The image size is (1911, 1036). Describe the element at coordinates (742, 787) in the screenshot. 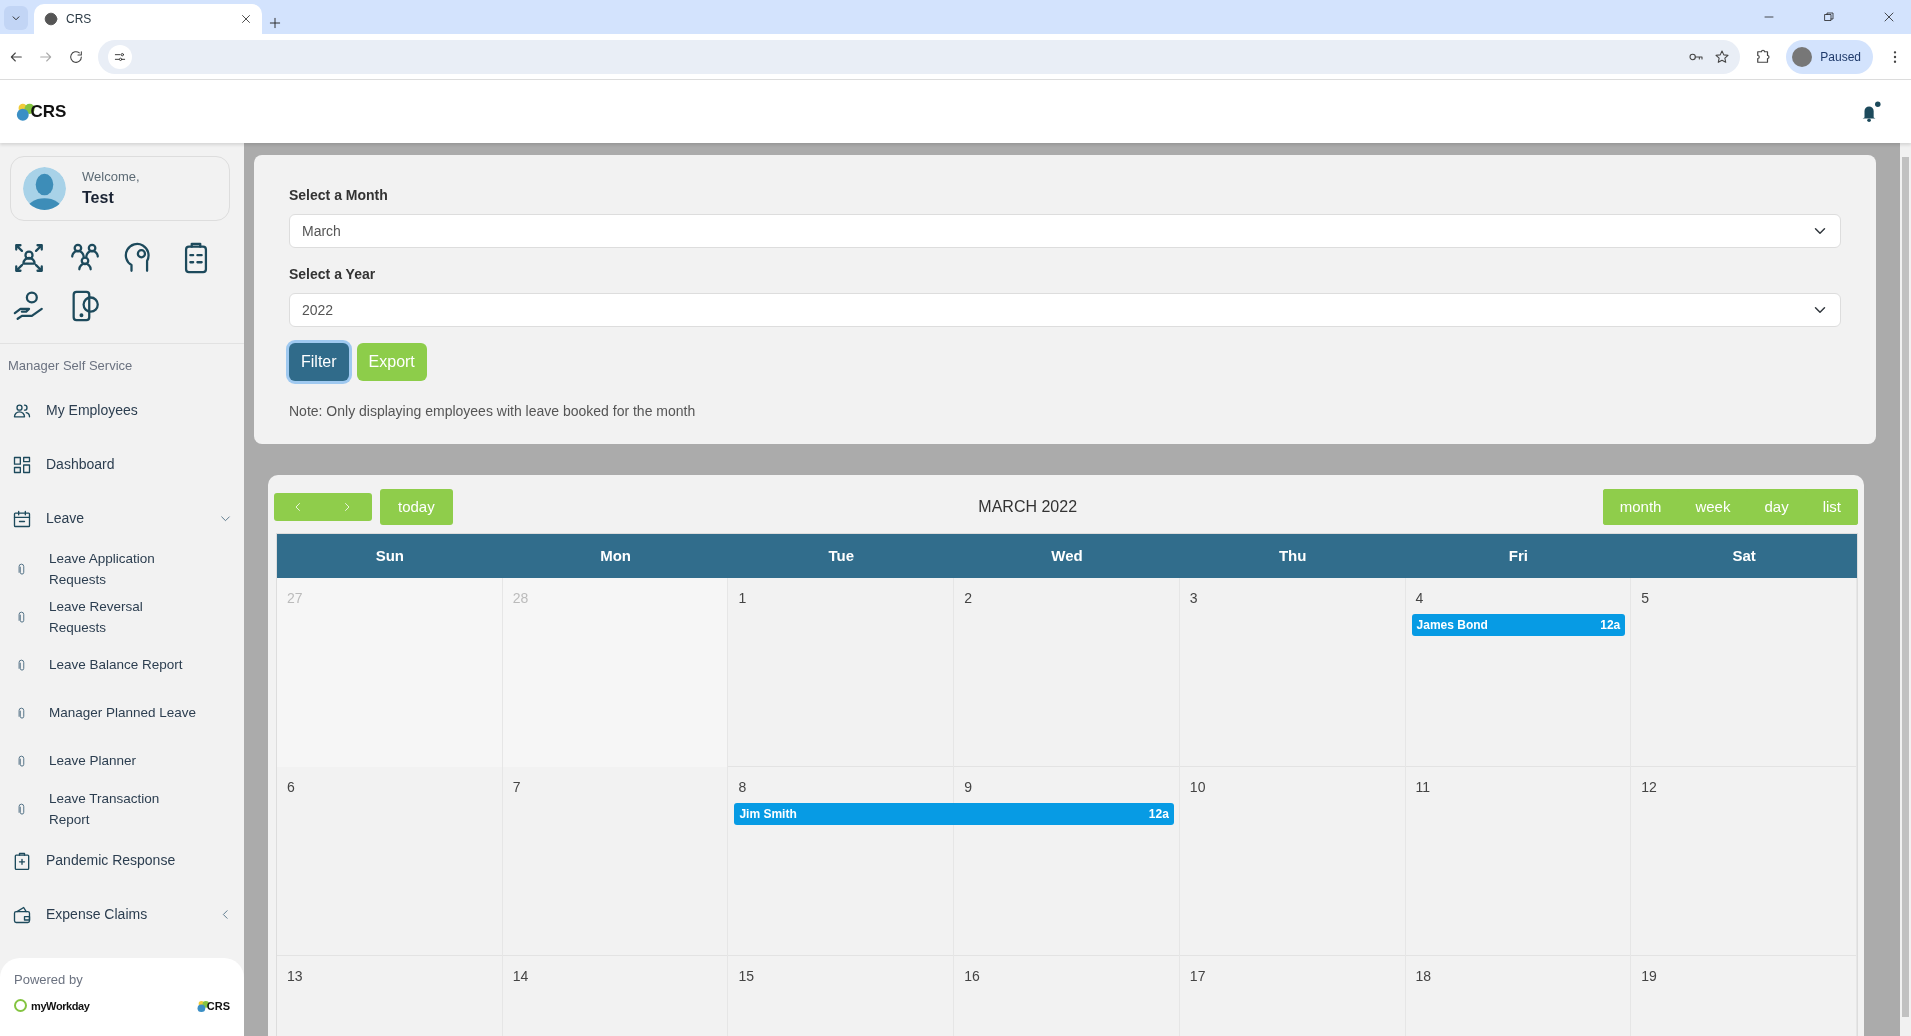

I see `day-number: 8` at that location.